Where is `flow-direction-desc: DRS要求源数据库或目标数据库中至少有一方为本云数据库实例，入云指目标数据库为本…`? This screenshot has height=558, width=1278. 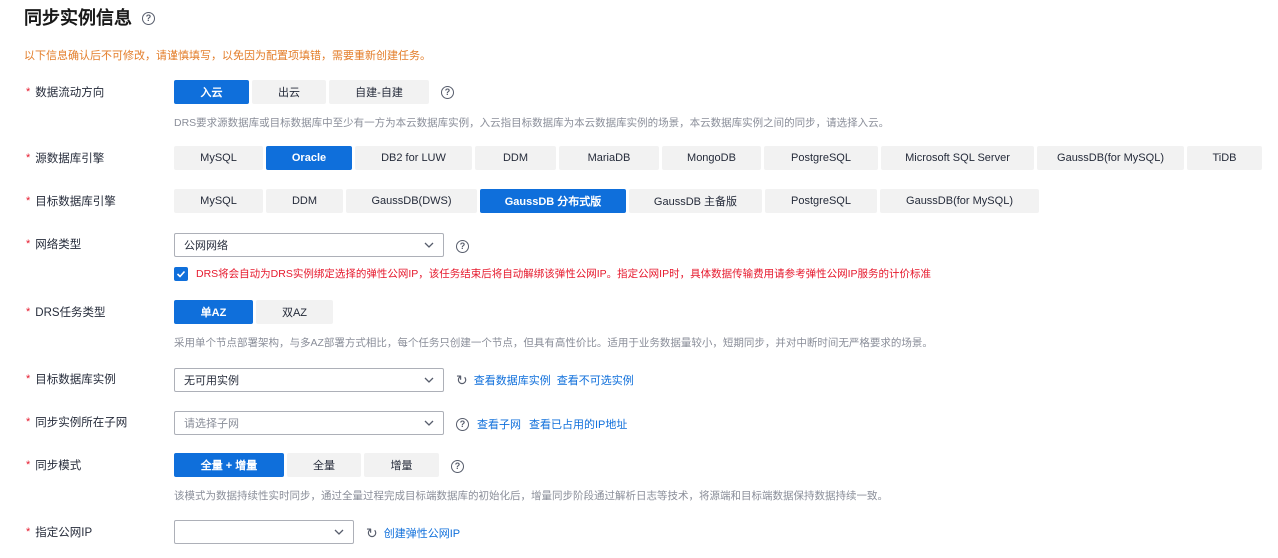
flow-direction-desc: DRS要求源数据库或目标数据库中至少有一方为本云数据库实例，入云指目标数据库为本… is located at coordinates (532, 123).